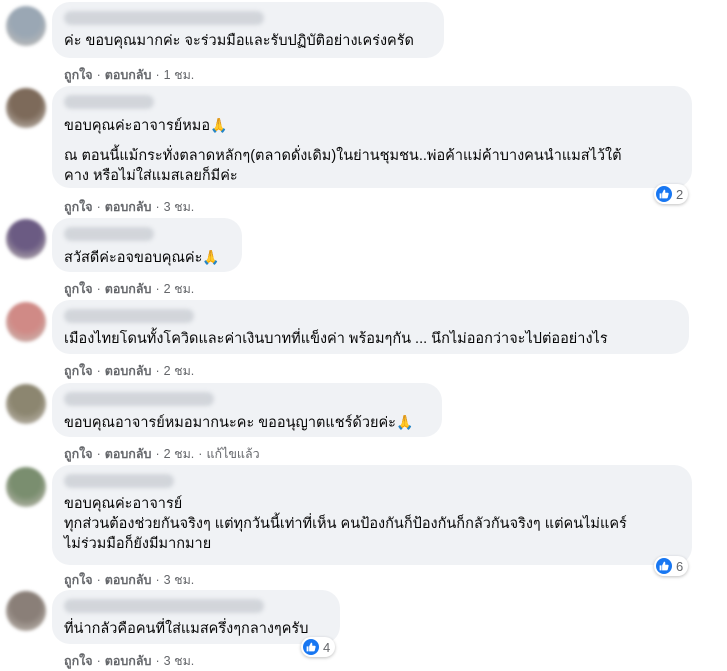  Describe the element at coordinates (137, 126) in the screenshot. I see `comment-text: ขอบคุณค่ะอาจารย์หมอ` at that location.